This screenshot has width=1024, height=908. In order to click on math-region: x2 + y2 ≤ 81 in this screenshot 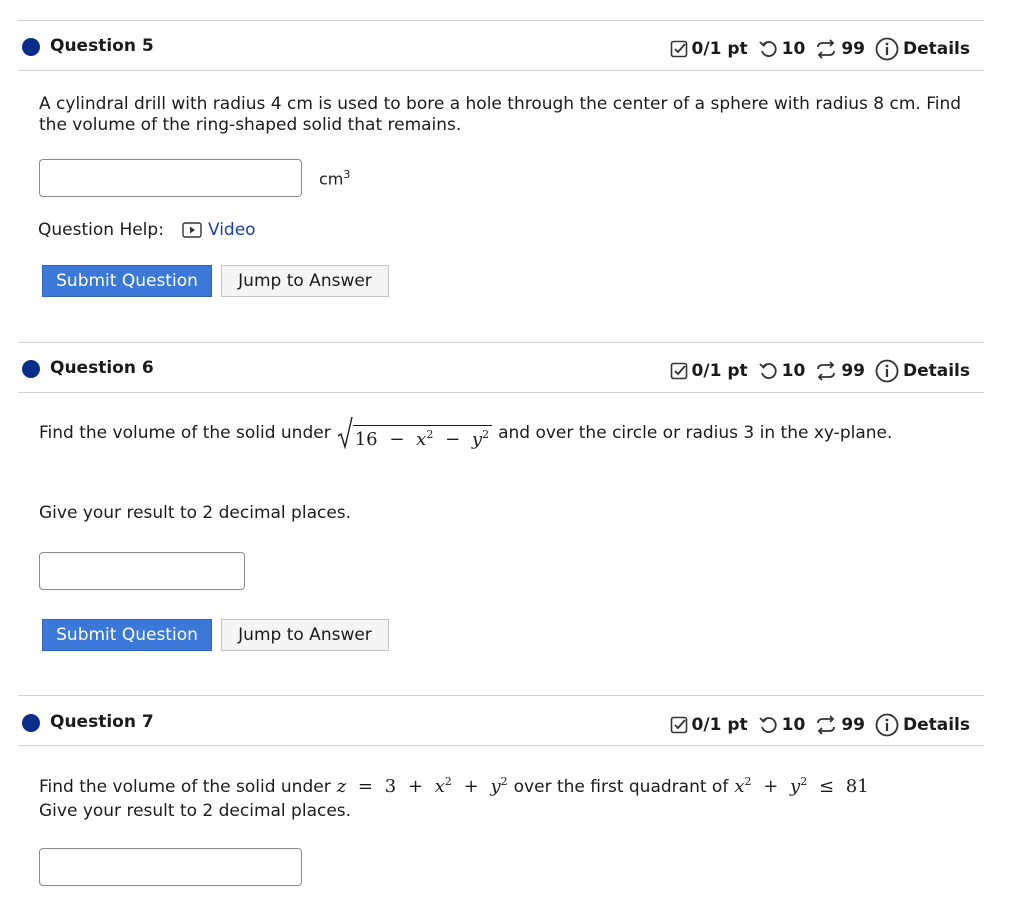, I will do `click(801, 786)`.